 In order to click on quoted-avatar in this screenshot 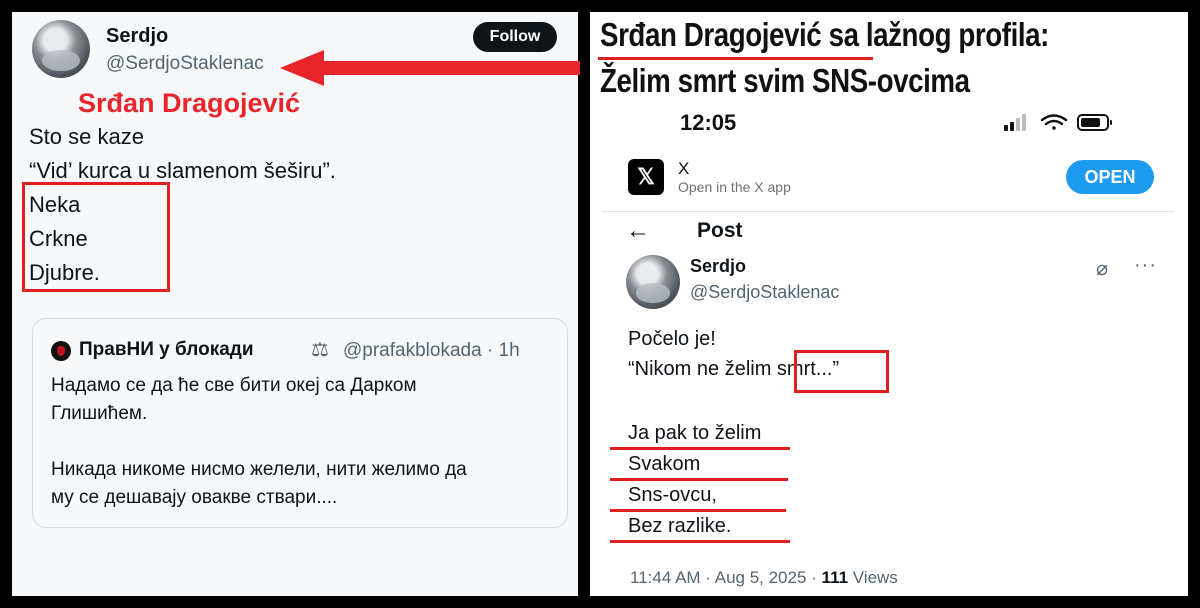, I will do `click(61, 351)`.